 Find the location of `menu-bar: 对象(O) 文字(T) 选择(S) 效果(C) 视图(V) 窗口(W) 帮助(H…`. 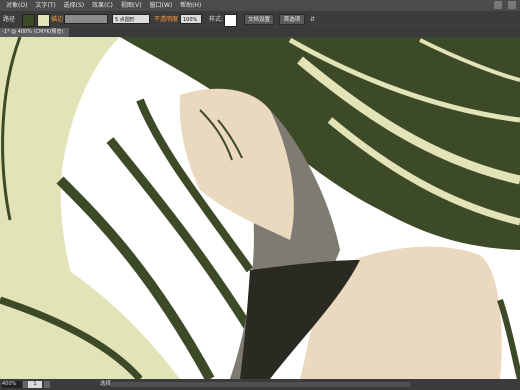

menu-bar: 对象(O) 文字(T) 选择(S) 效果(C) 视图(V) 窗口(W) 帮助(H… is located at coordinates (260, 5).